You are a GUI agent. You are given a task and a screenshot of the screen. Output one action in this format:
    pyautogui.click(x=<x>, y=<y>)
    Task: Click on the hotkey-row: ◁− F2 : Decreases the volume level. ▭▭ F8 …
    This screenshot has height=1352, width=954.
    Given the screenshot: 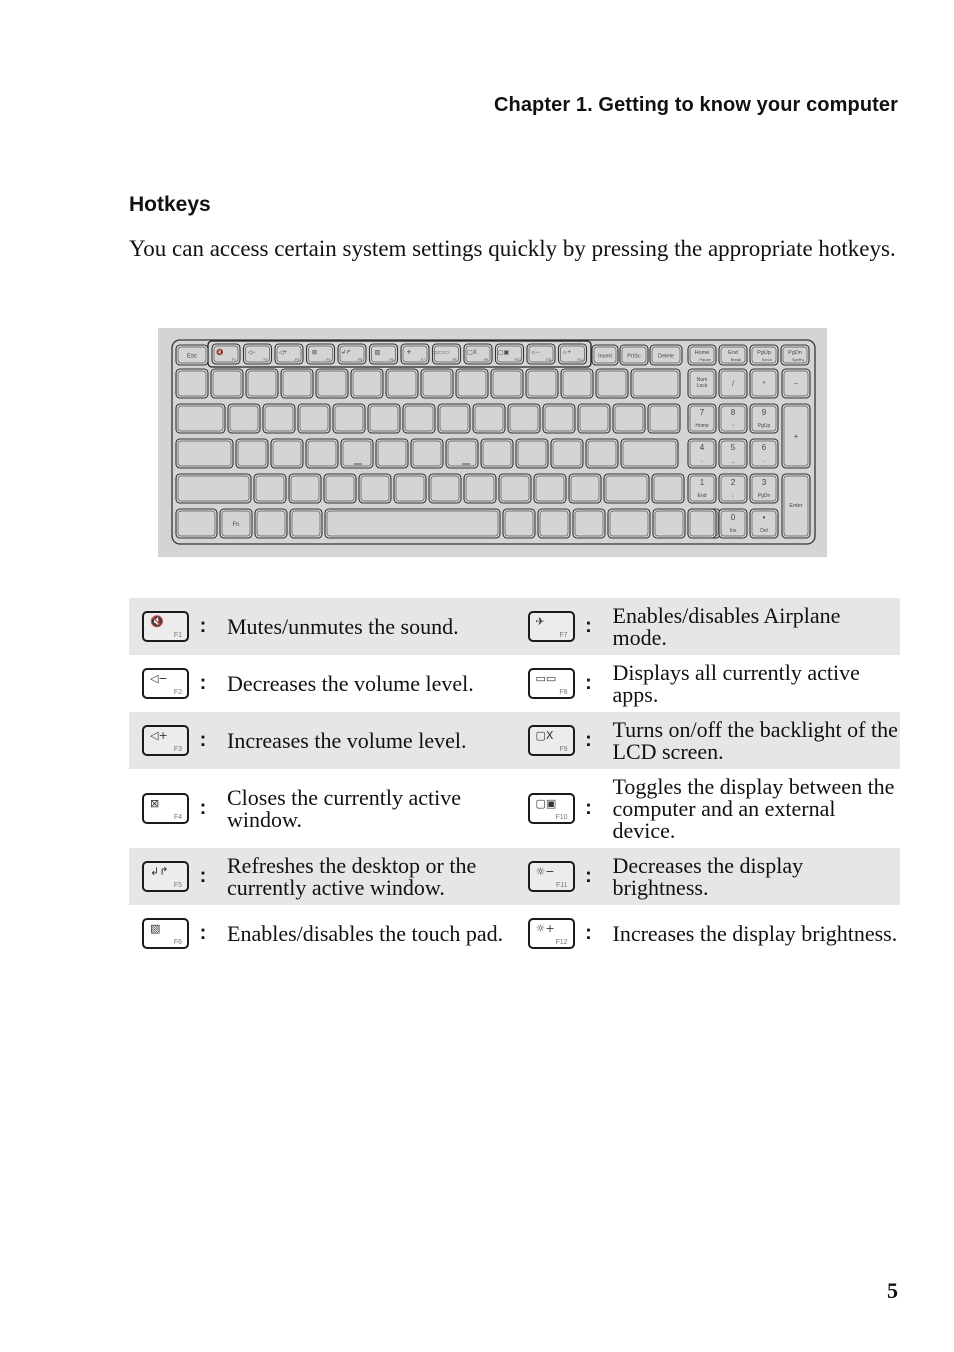 What is the action you would take?
    pyautogui.click(x=514, y=683)
    